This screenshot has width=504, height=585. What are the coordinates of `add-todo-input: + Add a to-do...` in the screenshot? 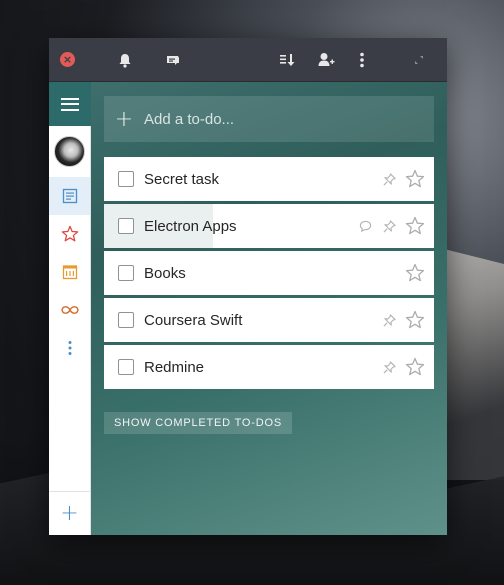 It's located at (269, 119).